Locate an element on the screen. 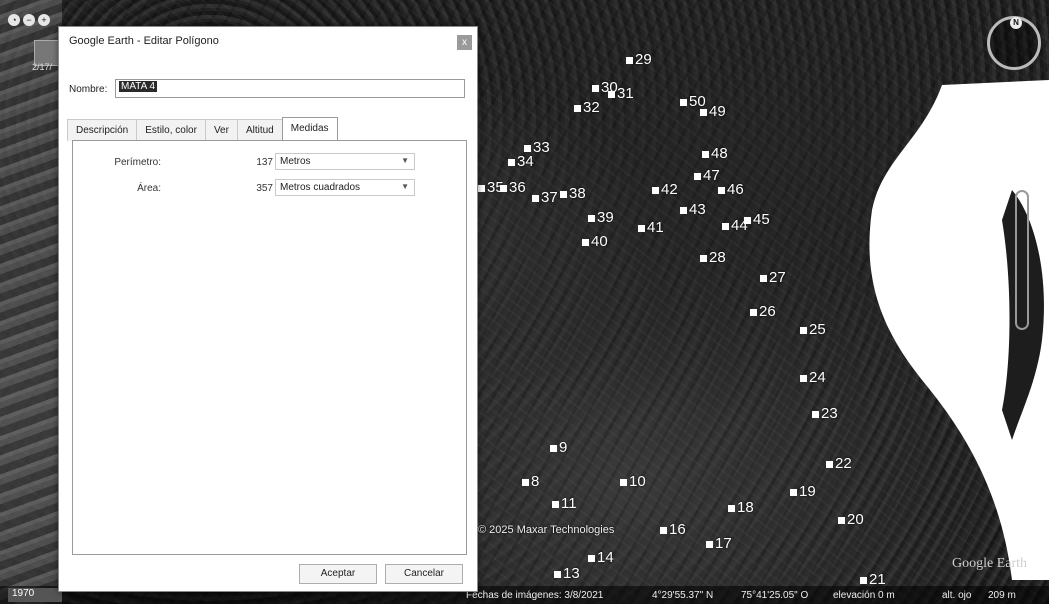  imagery-date: Fechas de imágenes: 3/8/2021 is located at coordinates (535, 595).